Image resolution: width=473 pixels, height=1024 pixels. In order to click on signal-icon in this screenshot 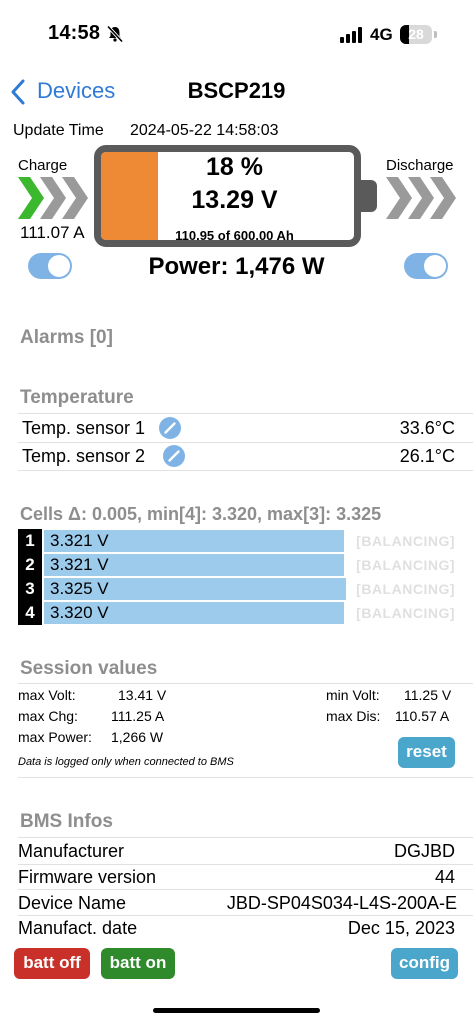, I will do `click(351, 35)`.